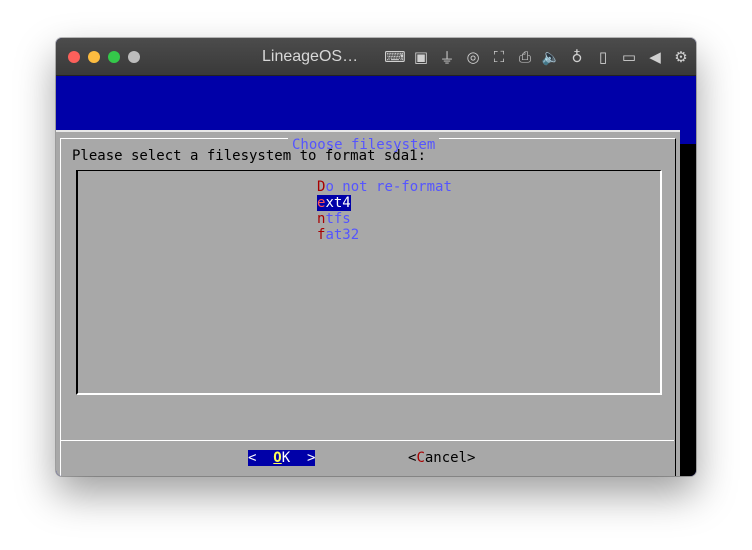 The image size is (752, 550). Describe the element at coordinates (420, 458) in the screenshot. I see `cancel-hotkey: C` at that location.